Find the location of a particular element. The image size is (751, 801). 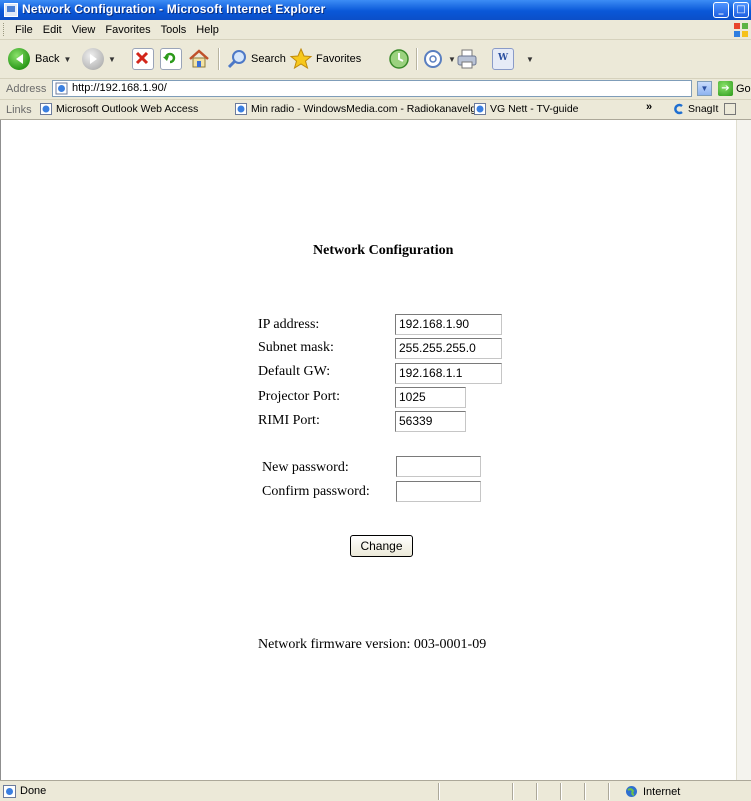

home-button is located at coordinates (199, 59).